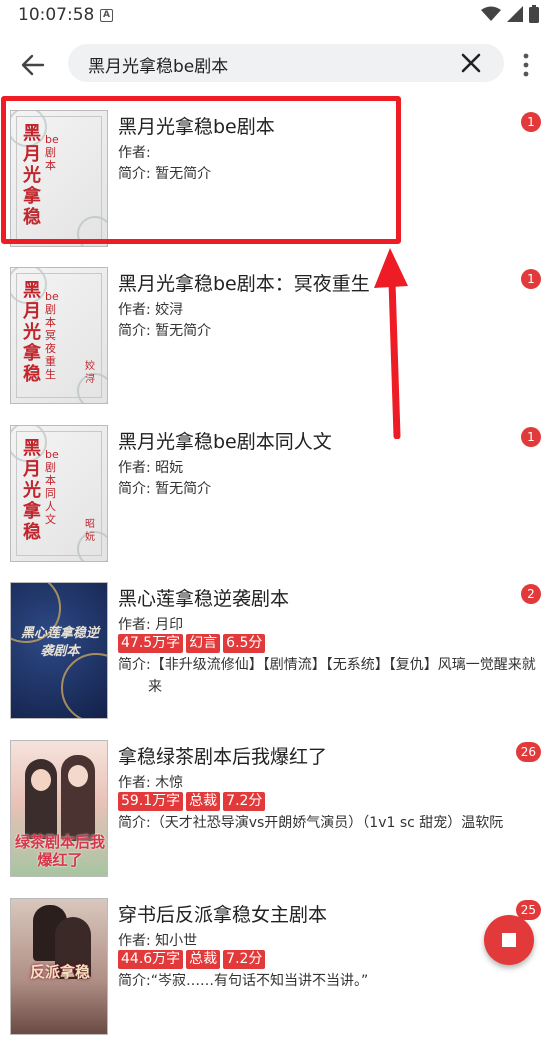 This screenshot has width=553, height=1038. Describe the element at coordinates (176, 941) in the screenshot. I see `book-author: 知小世` at that location.